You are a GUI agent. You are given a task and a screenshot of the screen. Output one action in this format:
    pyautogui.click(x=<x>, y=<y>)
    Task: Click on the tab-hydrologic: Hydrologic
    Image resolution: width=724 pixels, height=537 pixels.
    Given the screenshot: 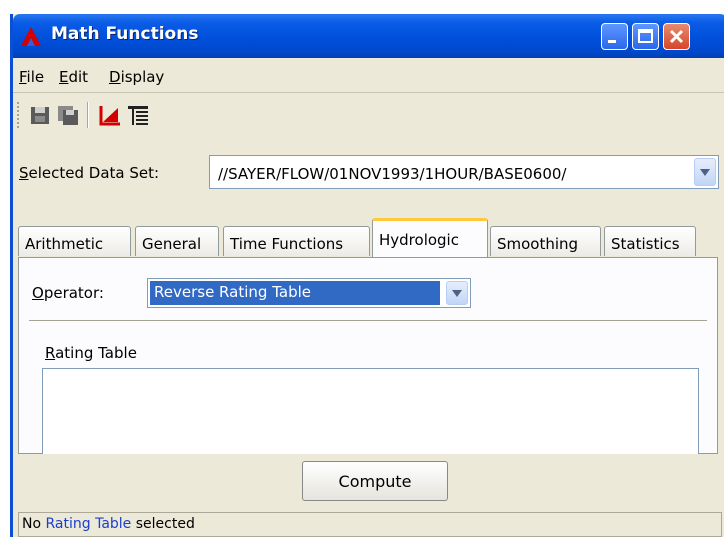 What is the action you would take?
    pyautogui.click(x=430, y=237)
    